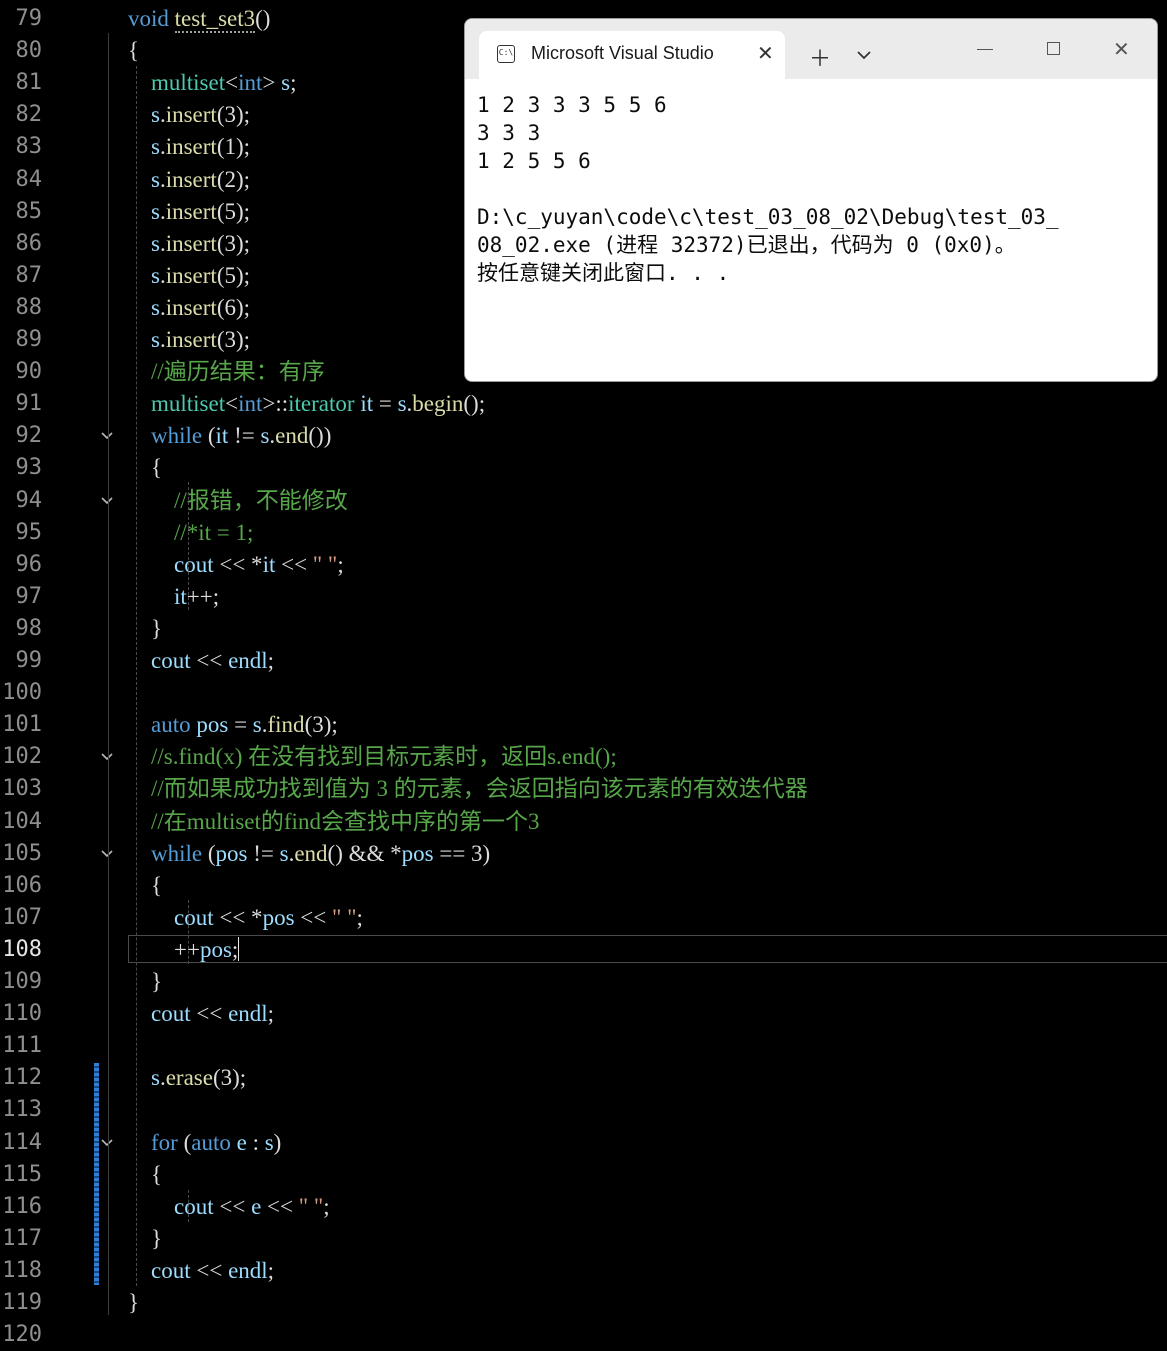 The image size is (1167, 1351). I want to click on code-text: //遍历结果：有序, so click(226, 372).